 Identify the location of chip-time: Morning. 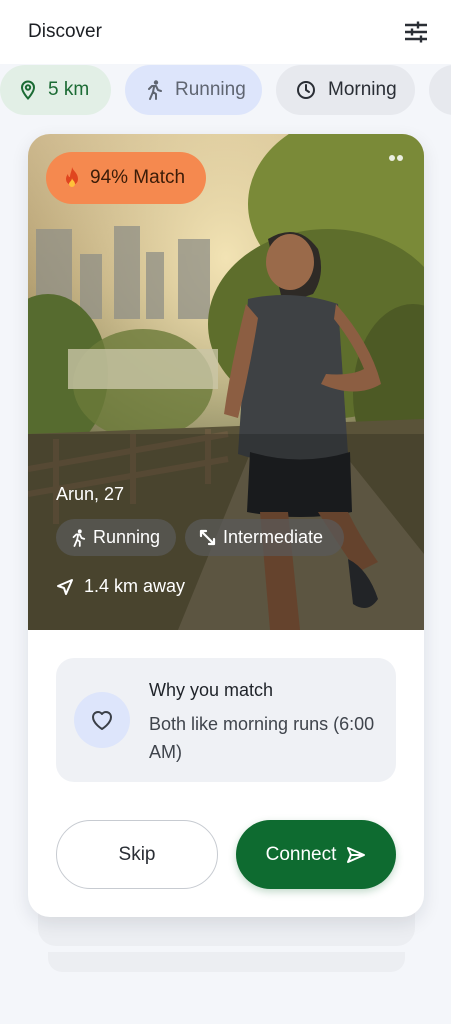
(345, 90).